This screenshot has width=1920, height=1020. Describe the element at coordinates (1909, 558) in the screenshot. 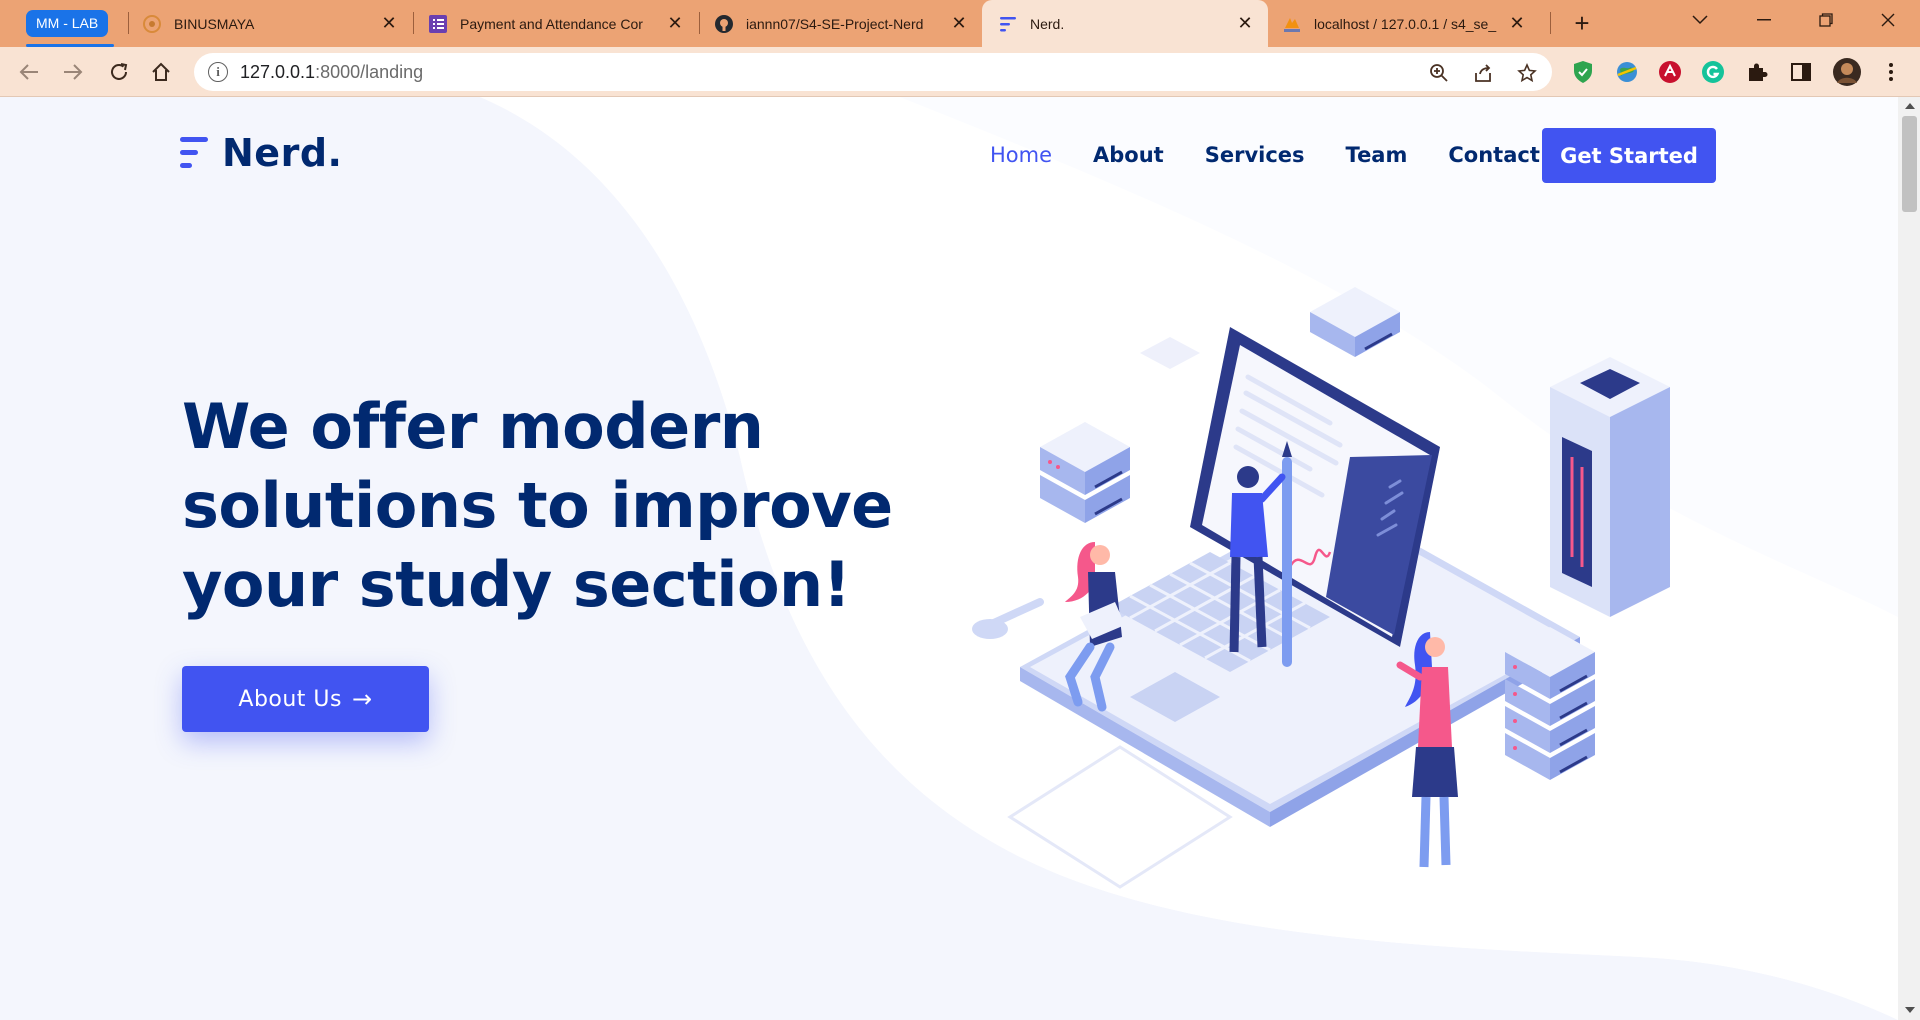

I see `page-scrollbar` at that location.